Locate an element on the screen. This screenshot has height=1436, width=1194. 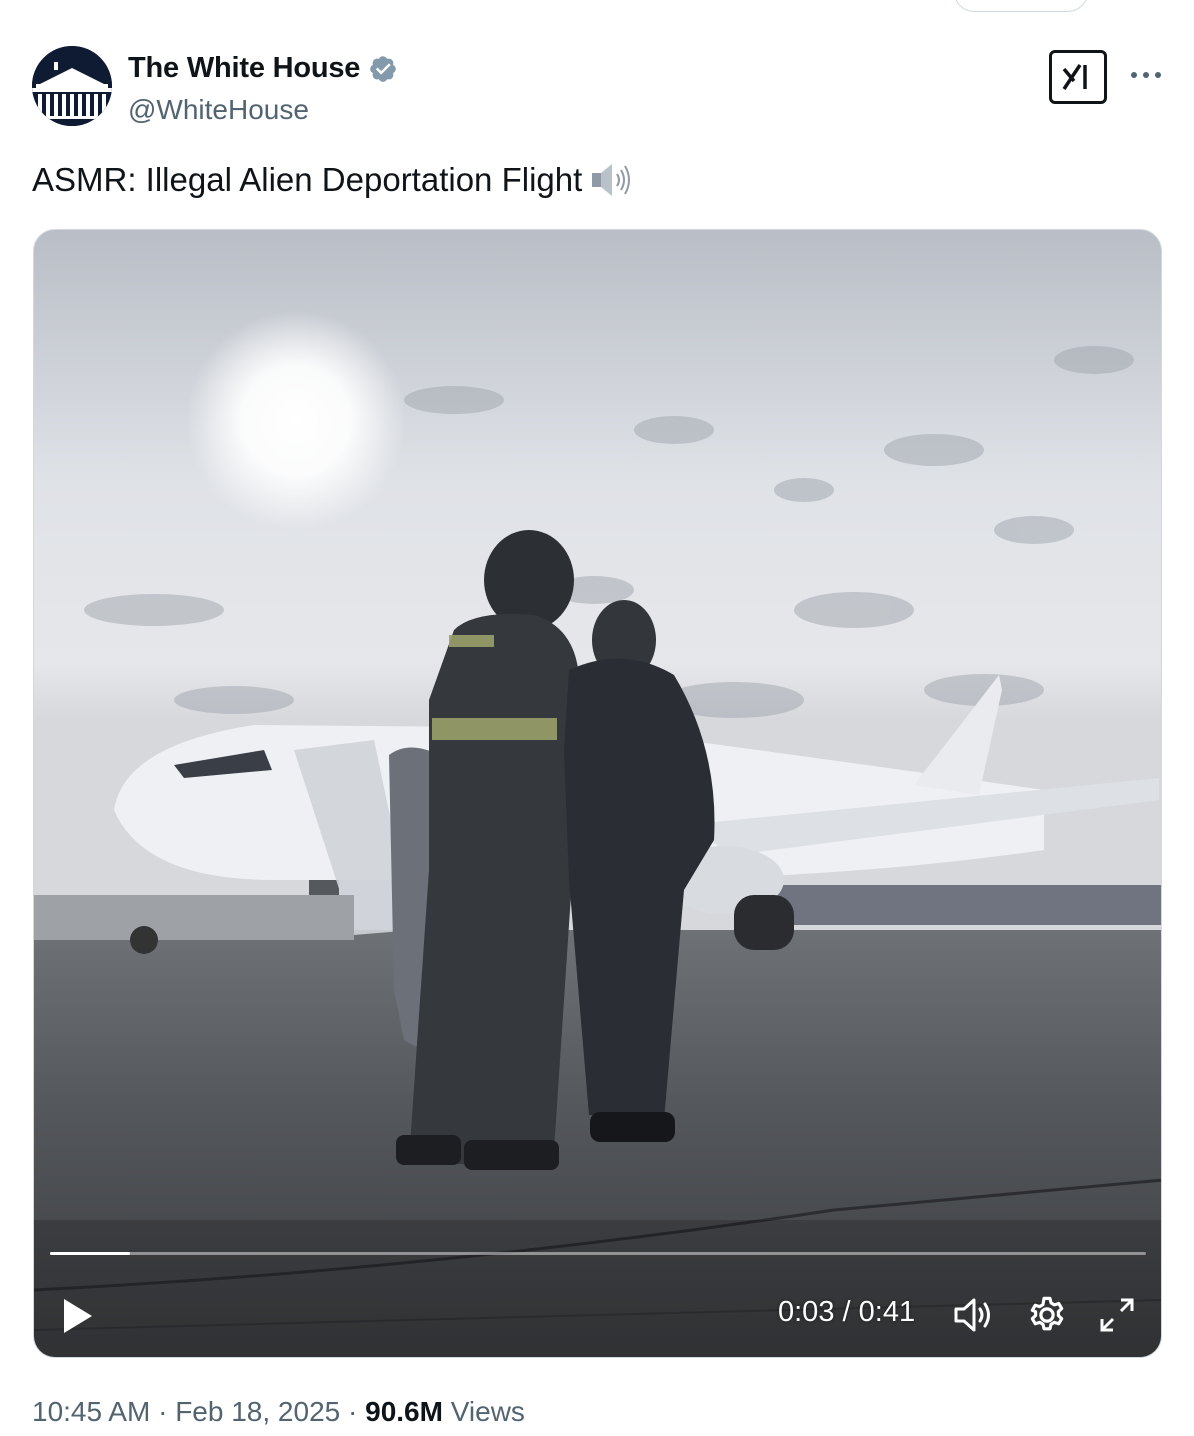
gear-icon is located at coordinates (1047, 1313).